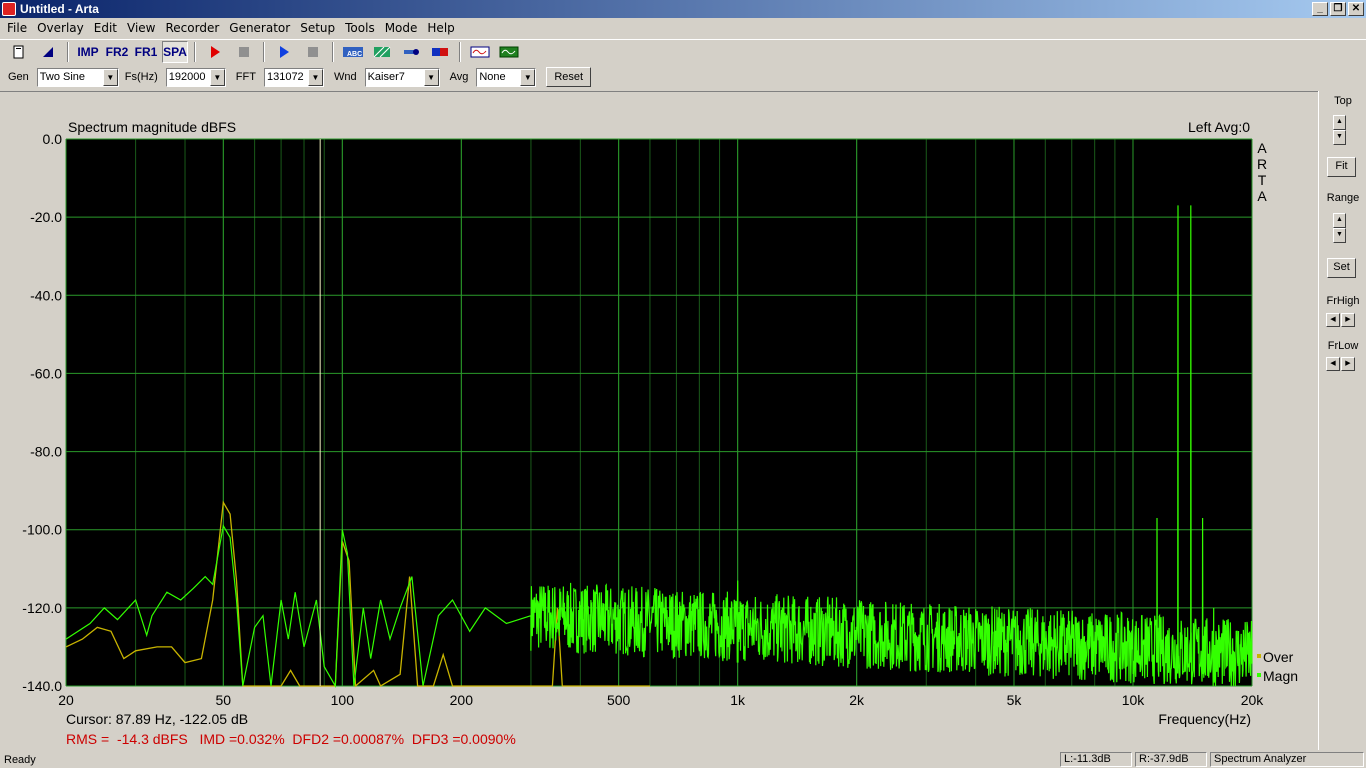 Image resolution: width=1366 pixels, height=768 pixels. What do you see at coordinates (18, 77) in the screenshot?
I see `gen-label: Gen` at bounding box center [18, 77].